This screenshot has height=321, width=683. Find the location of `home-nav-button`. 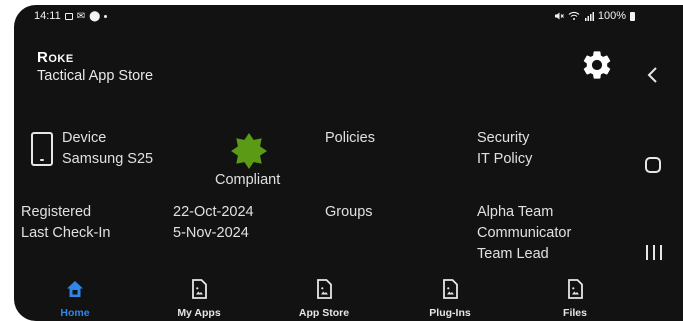

home-nav-button is located at coordinates (653, 165).